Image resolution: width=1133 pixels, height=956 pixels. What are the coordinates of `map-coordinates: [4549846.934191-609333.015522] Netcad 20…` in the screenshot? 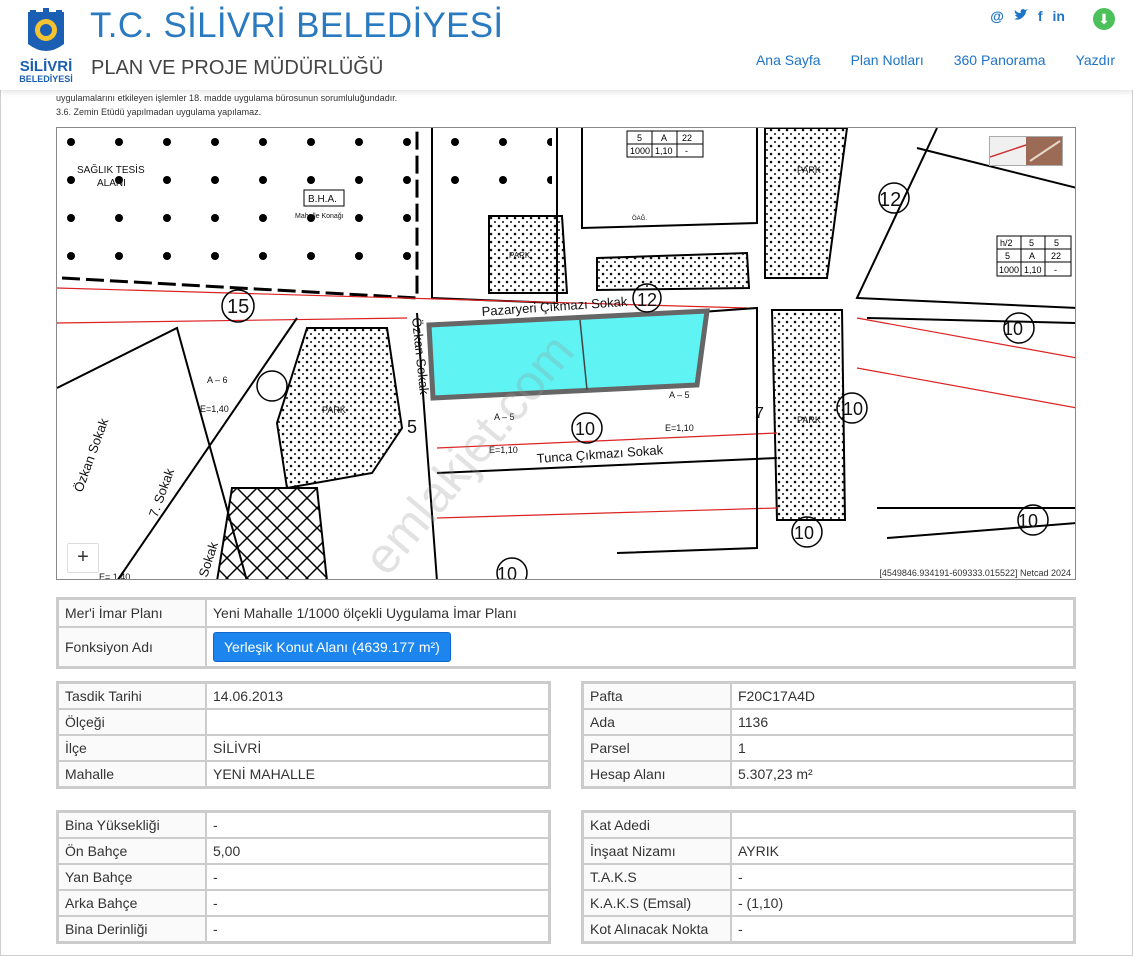 It's located at (975, 573).